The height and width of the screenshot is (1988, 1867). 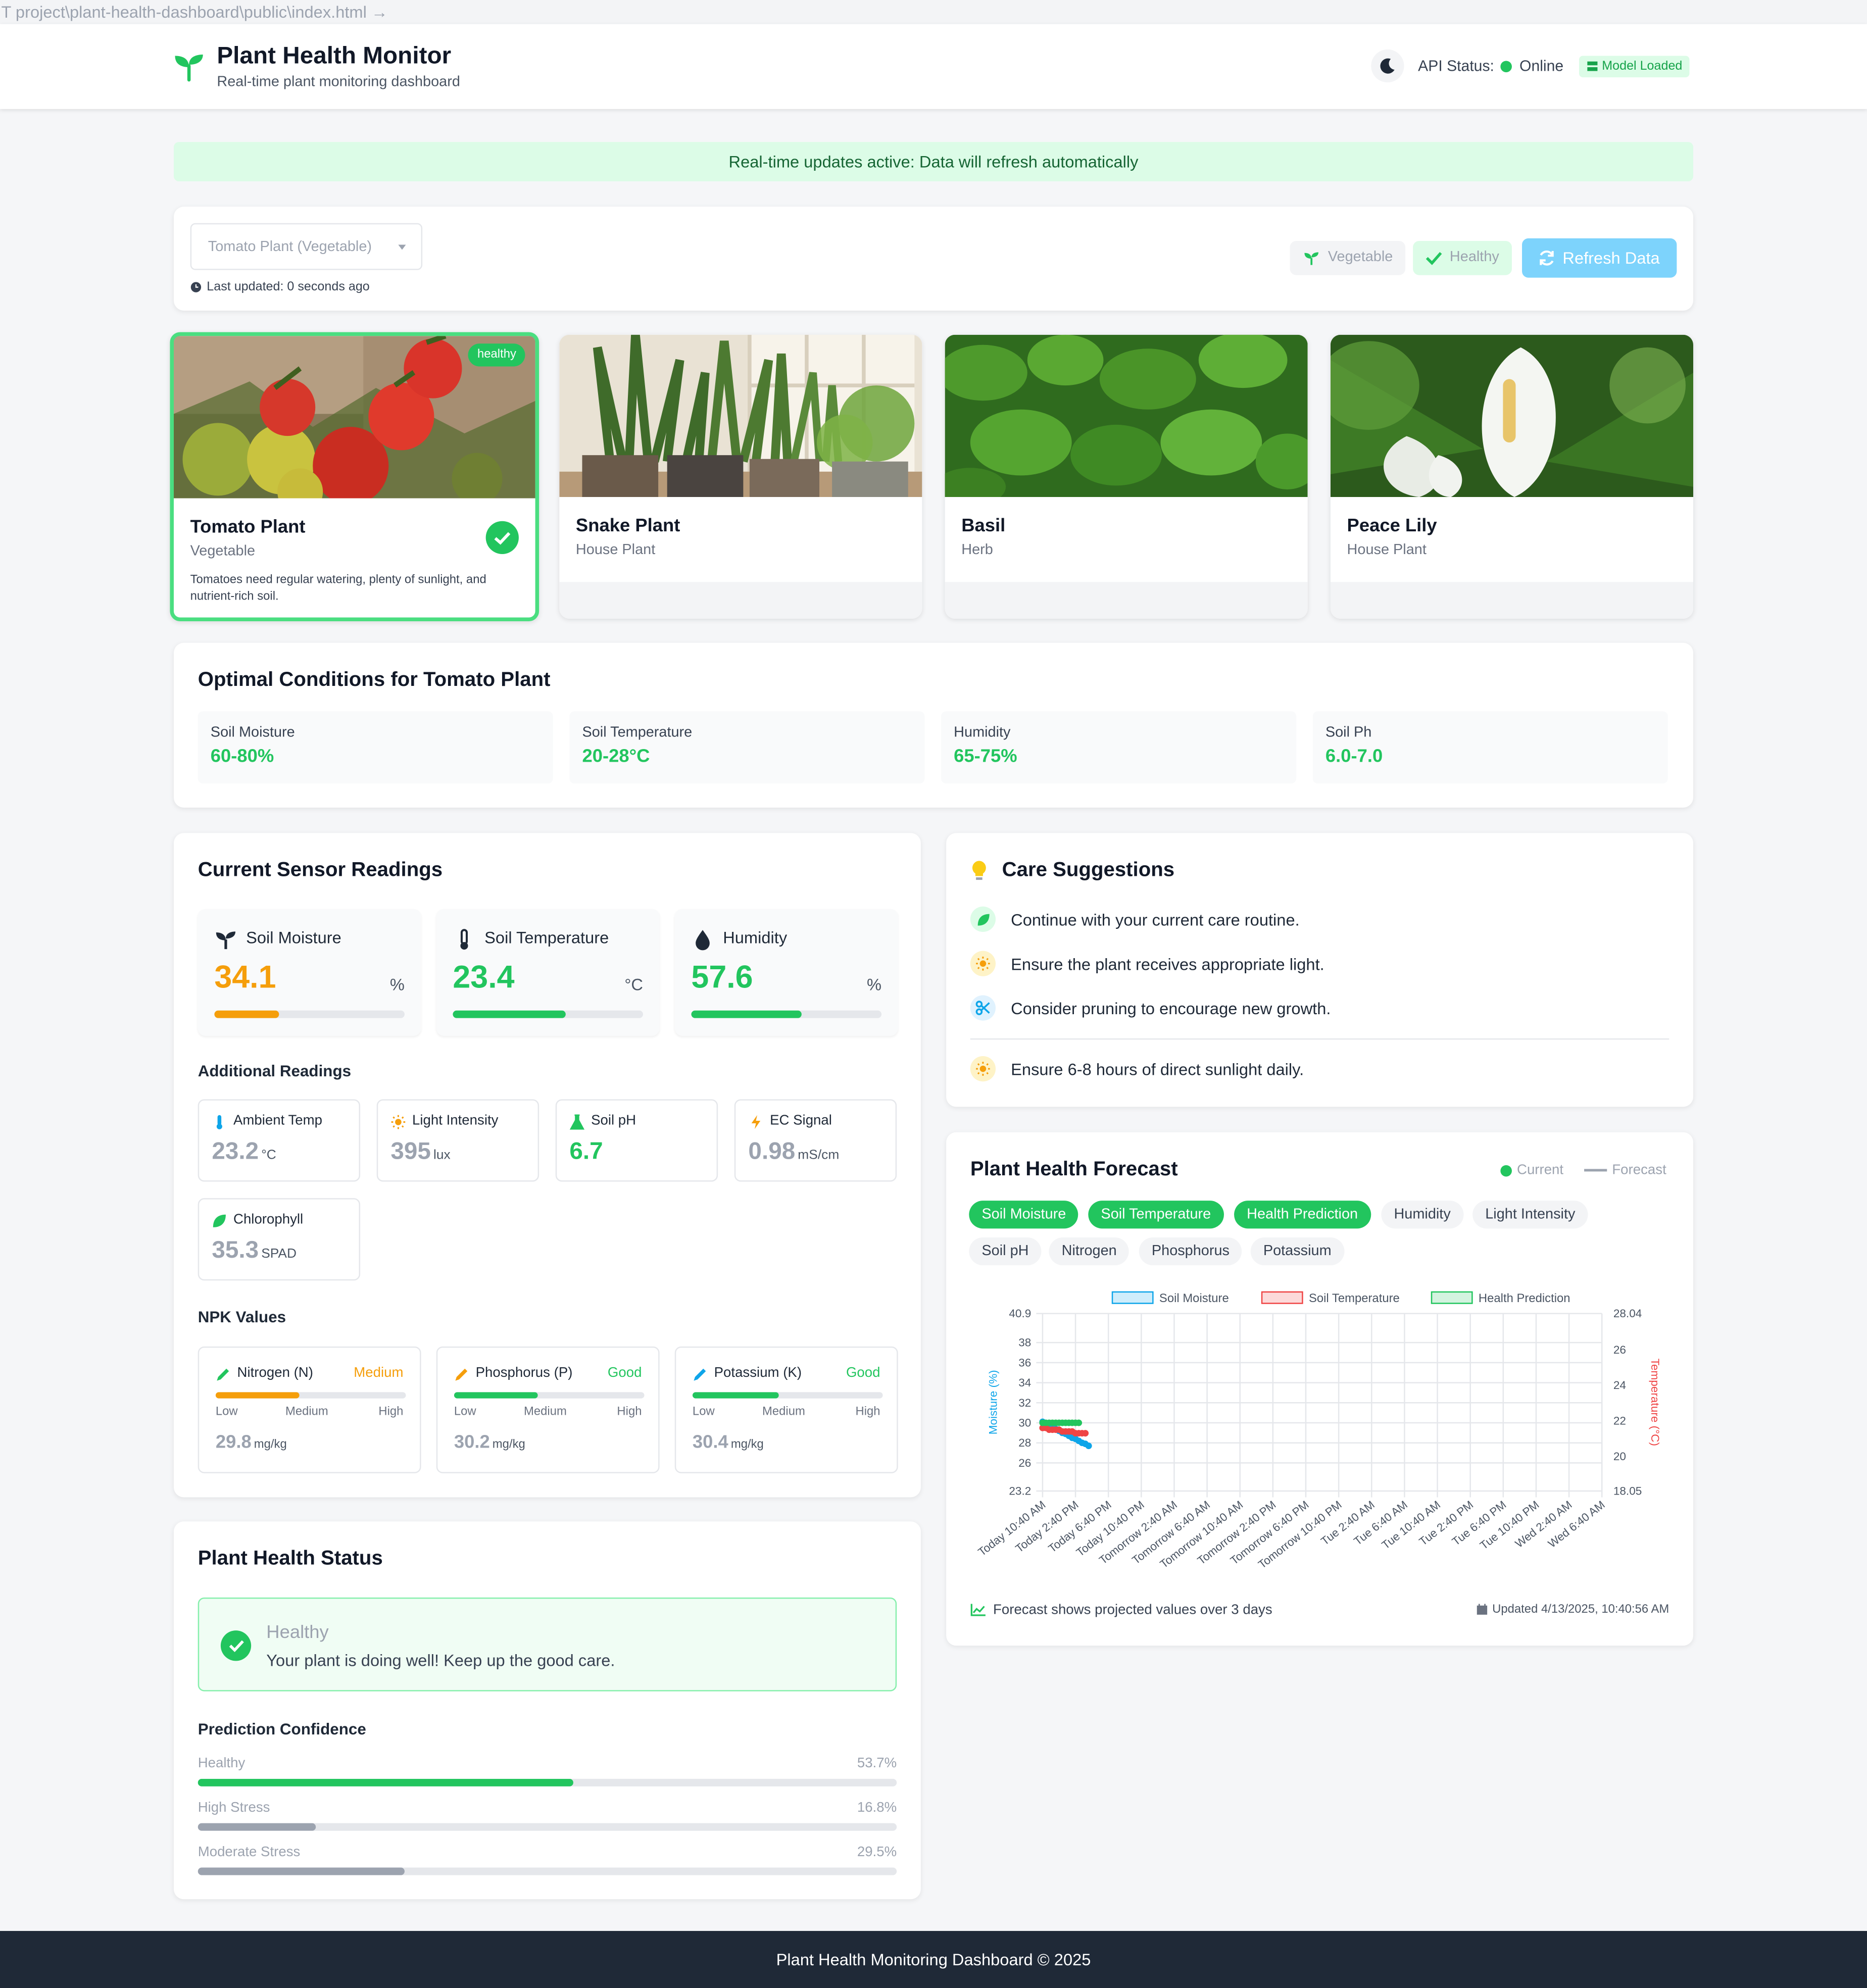 I want to click on chart-line-icon, so click(x=978, y=1610).